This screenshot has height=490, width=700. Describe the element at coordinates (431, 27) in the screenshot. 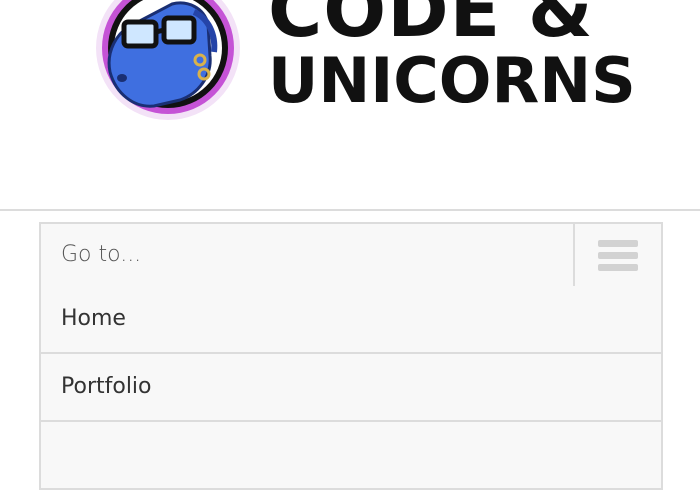

I see `logo-text-code: CODE &` at that location.